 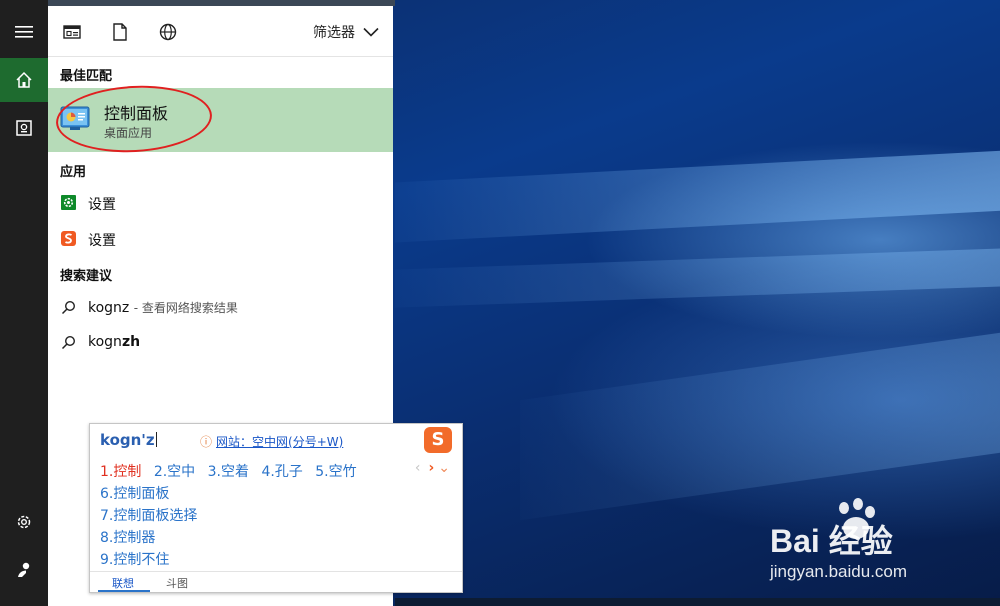 What do you see at coordinates (280, 442) in the screenshot?
I see `ime-website-link: 网站：空中网(分号+W)` at bounding box center [280, 442].